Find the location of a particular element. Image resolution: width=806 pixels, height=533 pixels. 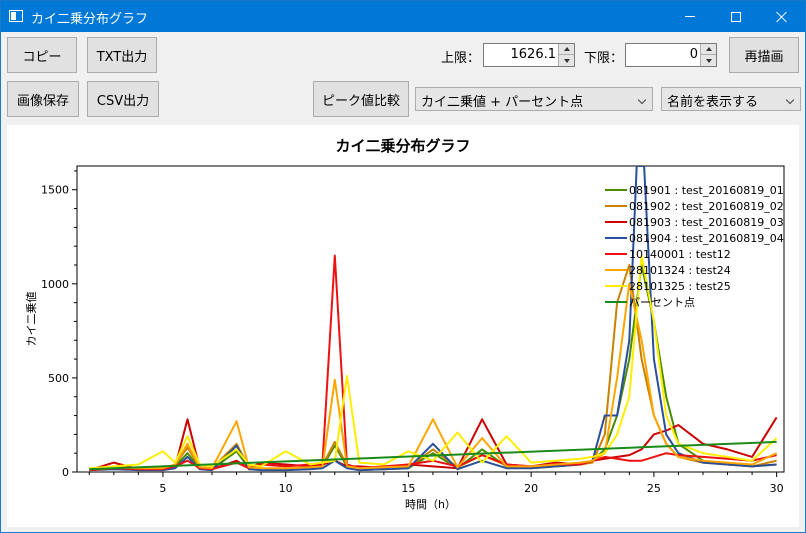

y-tick-label: 1500 is located at coordinates (55, 190).